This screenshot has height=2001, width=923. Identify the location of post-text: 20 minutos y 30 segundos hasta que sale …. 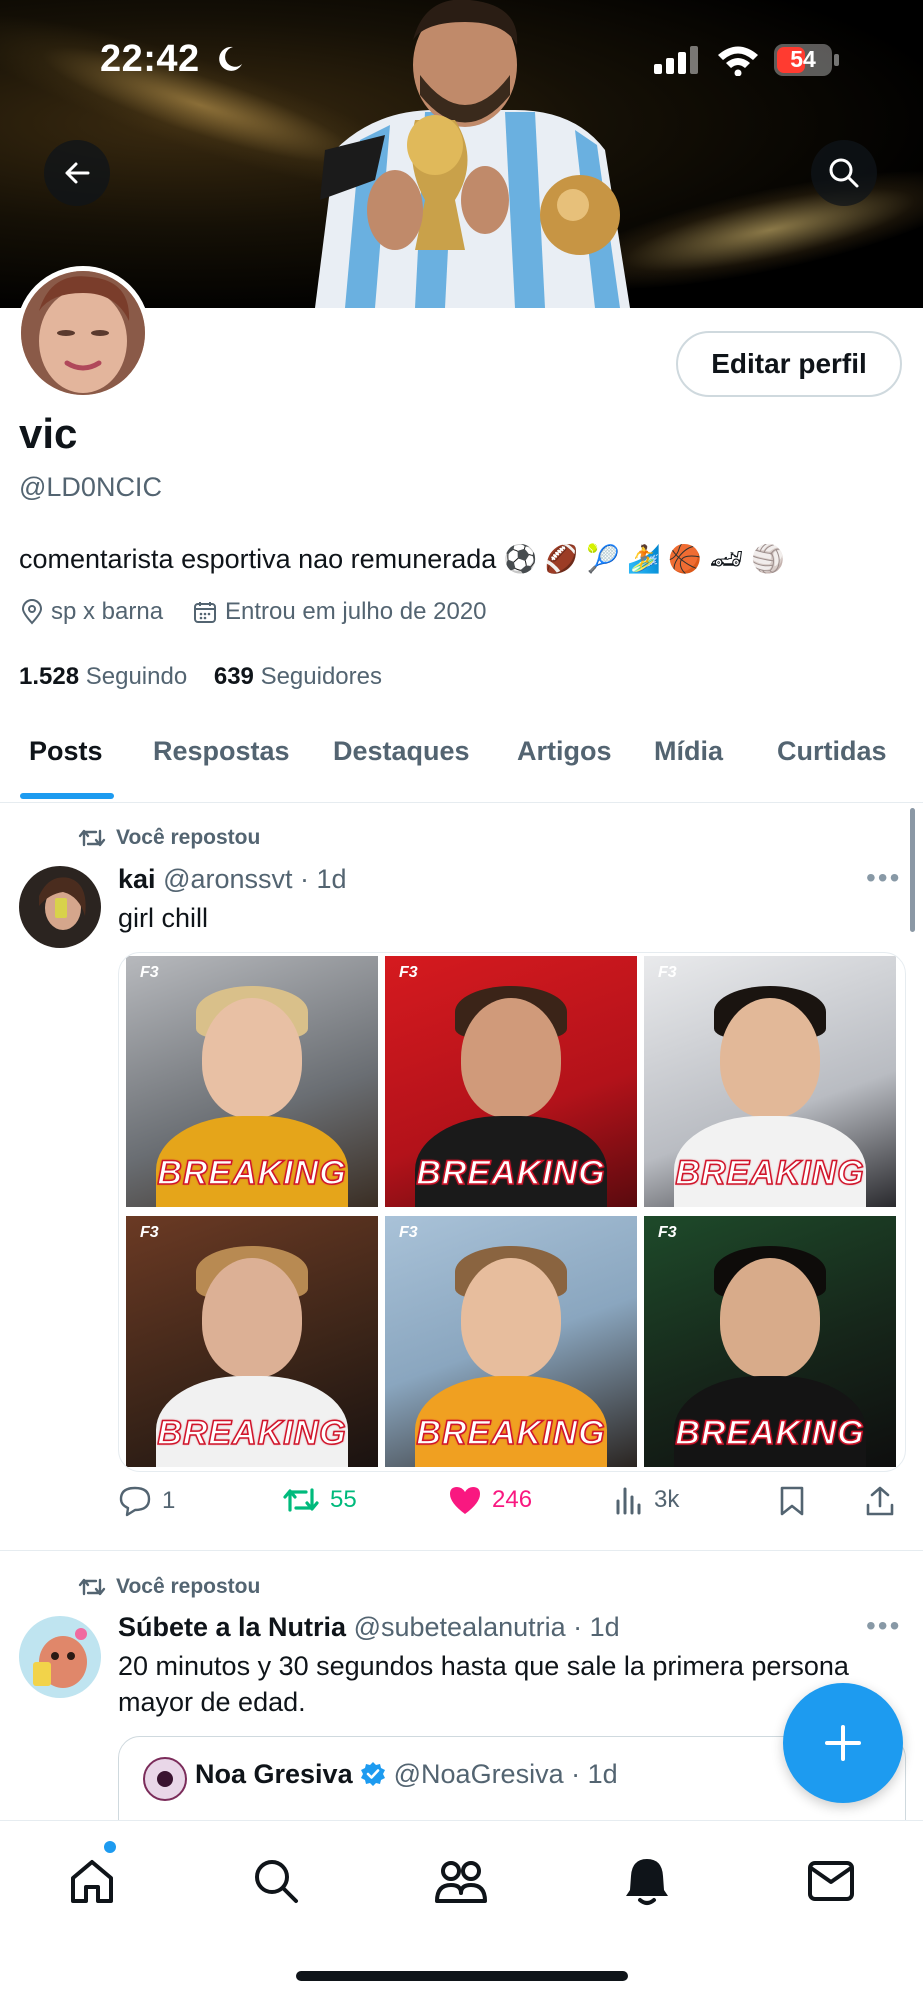
(483, 1684).